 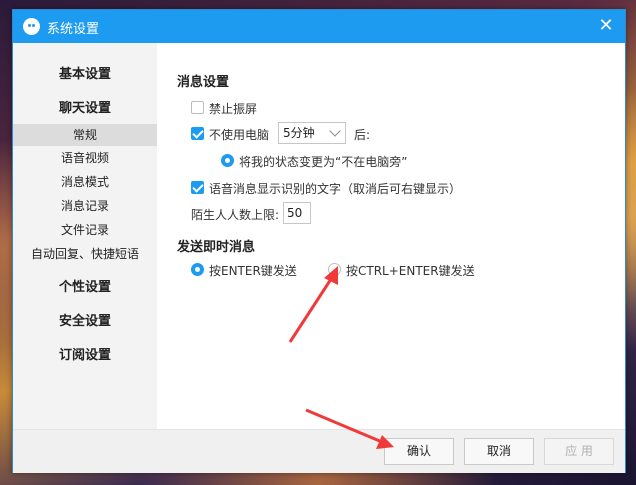 I want to click on send-enter-label: 按ENTER键发送, so click(x=253, y=271).